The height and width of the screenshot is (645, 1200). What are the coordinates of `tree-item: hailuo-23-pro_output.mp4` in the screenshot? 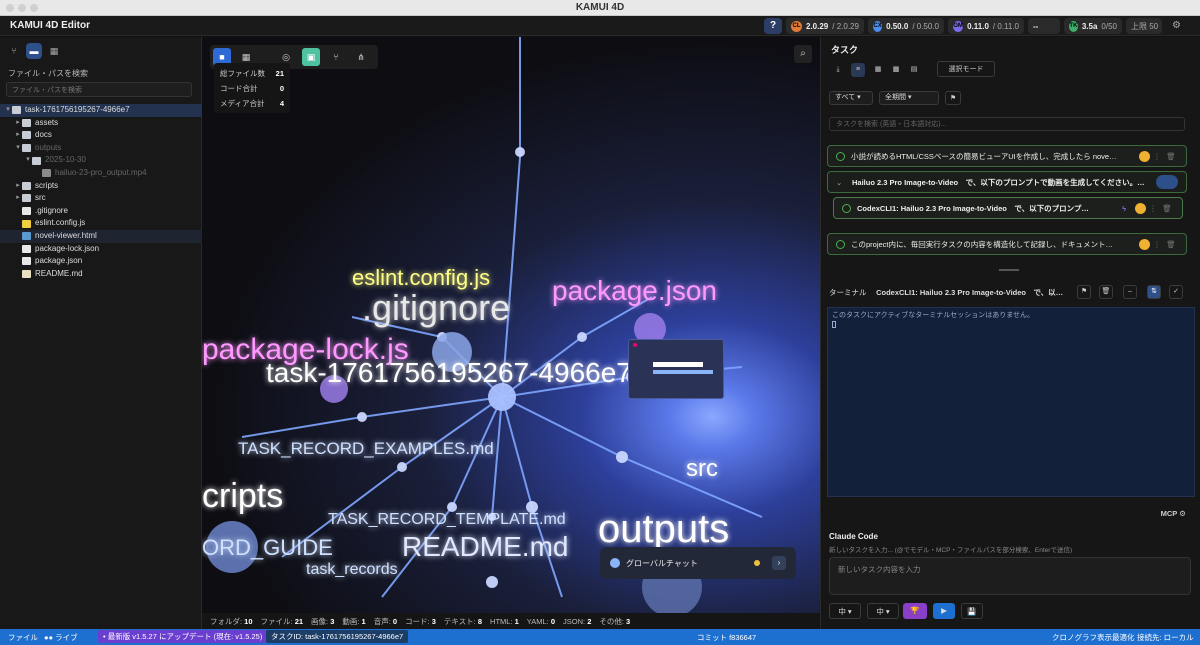 It's located at (101, 173).